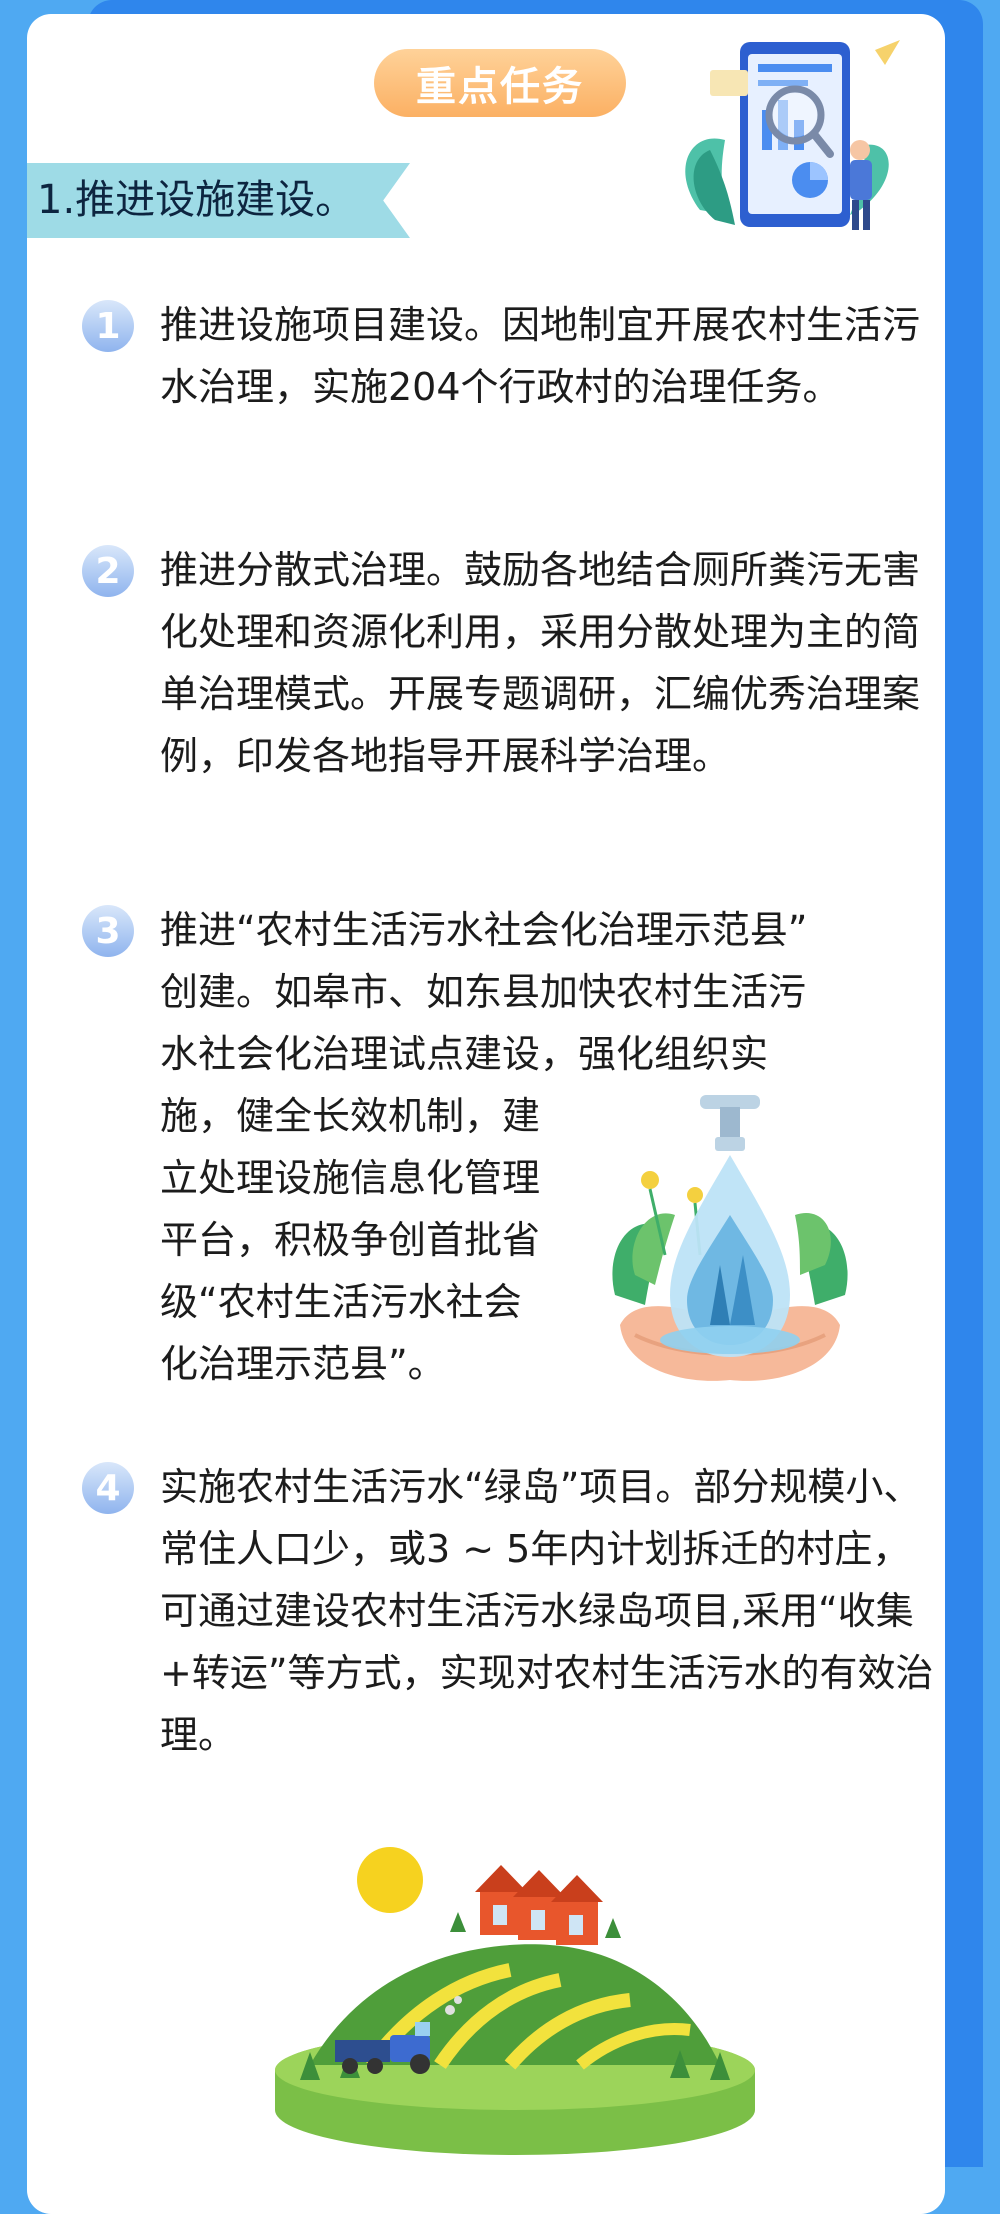 The height and width of the screenshot is (2214, 1000). I want to click on task-text-line: 推进“农村生活污水社会化治理示范县”, so click(484, 930).